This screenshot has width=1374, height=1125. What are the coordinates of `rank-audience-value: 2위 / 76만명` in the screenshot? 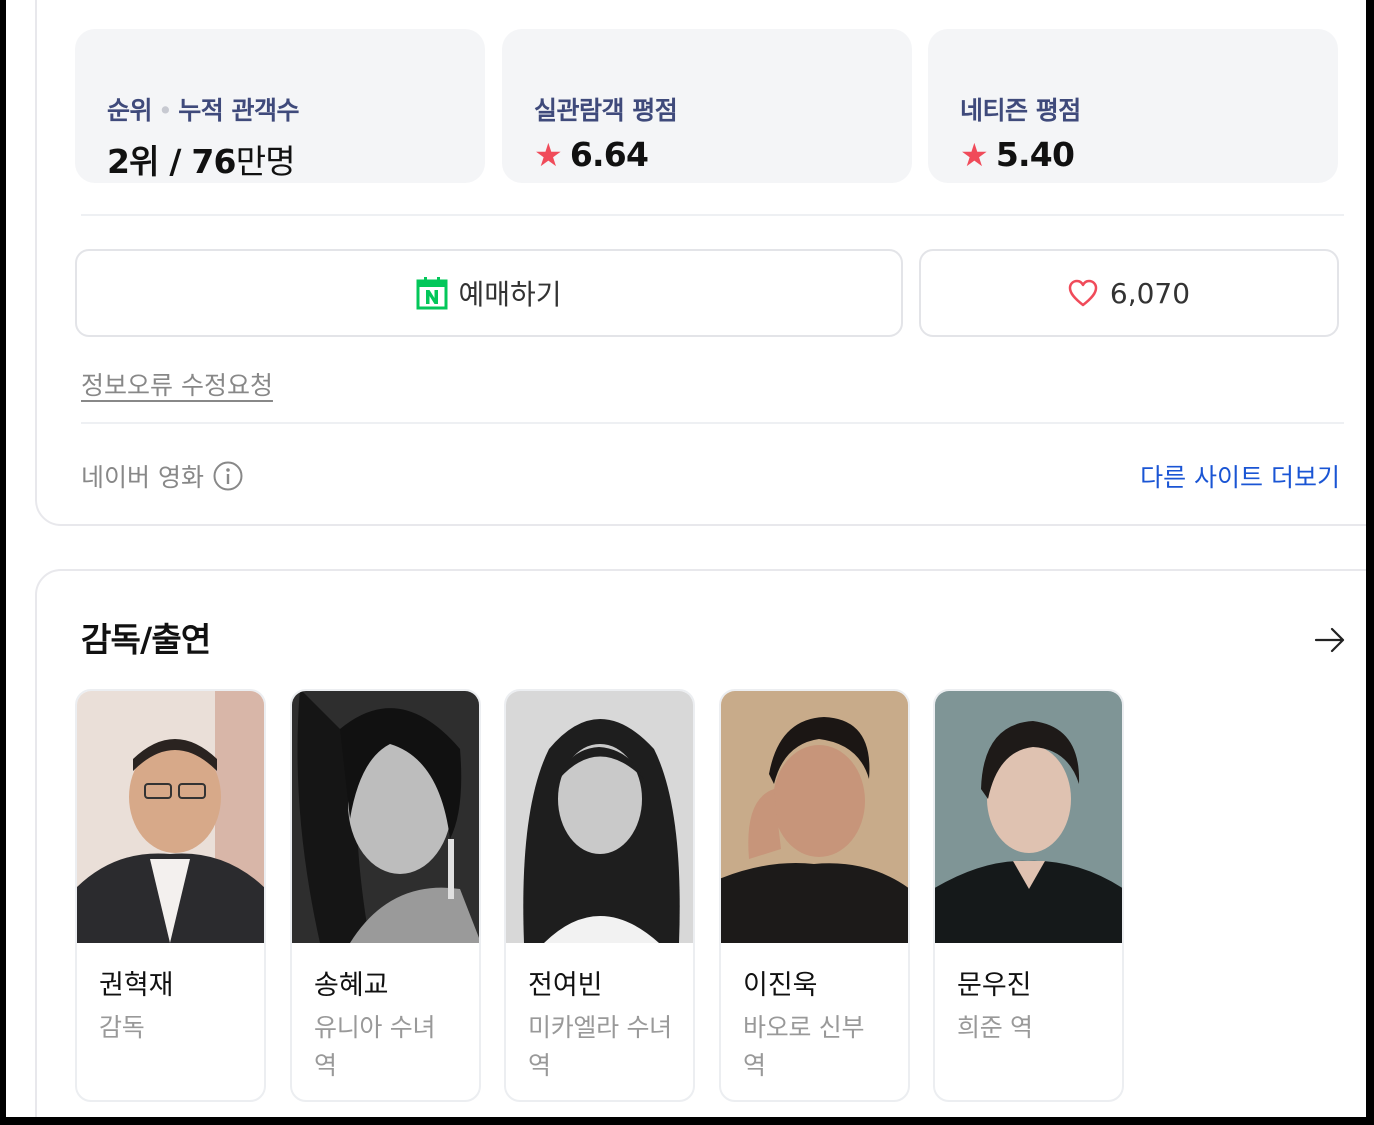 It's located at (201, 161).